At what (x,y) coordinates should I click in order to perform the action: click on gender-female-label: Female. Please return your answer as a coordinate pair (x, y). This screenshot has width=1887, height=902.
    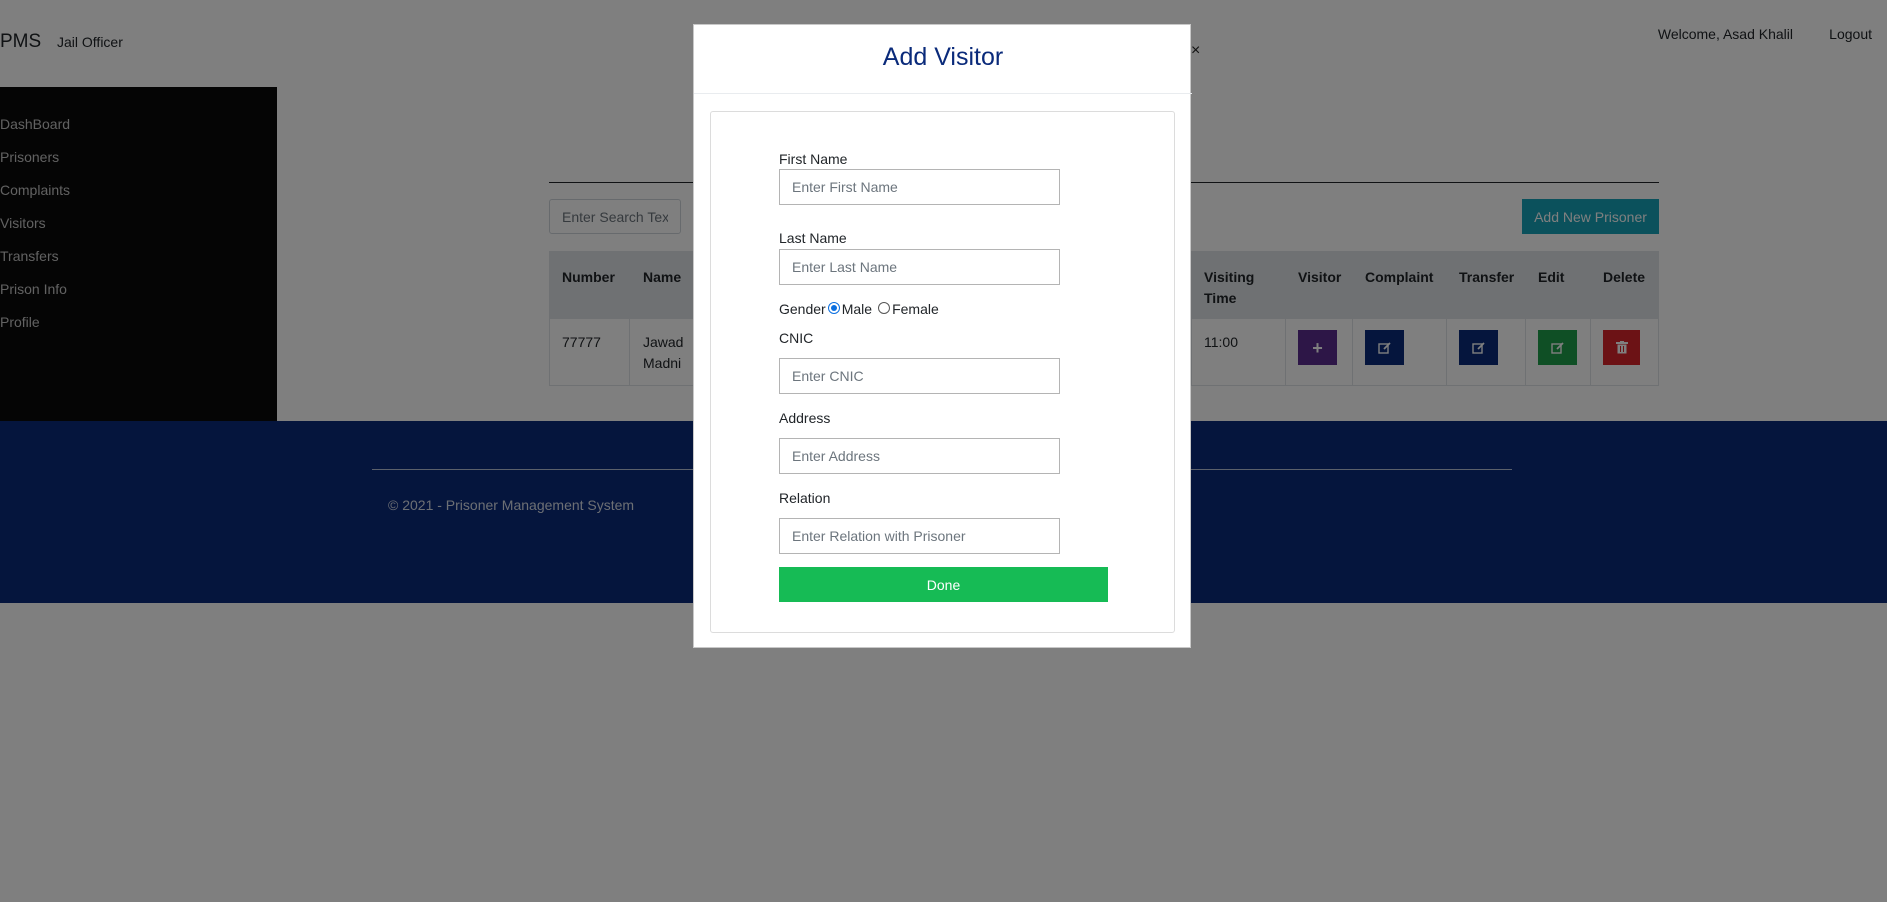
    Looking at the image, I should click on (915, 309).